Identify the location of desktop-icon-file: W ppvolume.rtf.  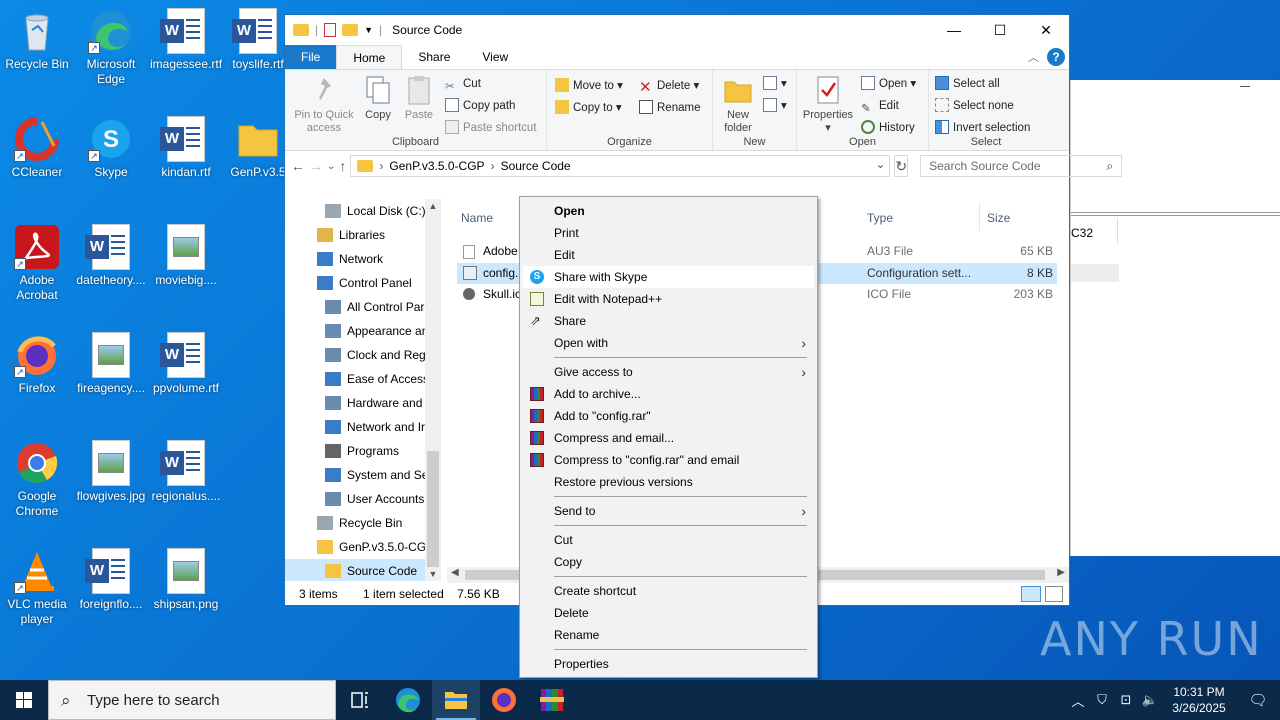
(186, 364).